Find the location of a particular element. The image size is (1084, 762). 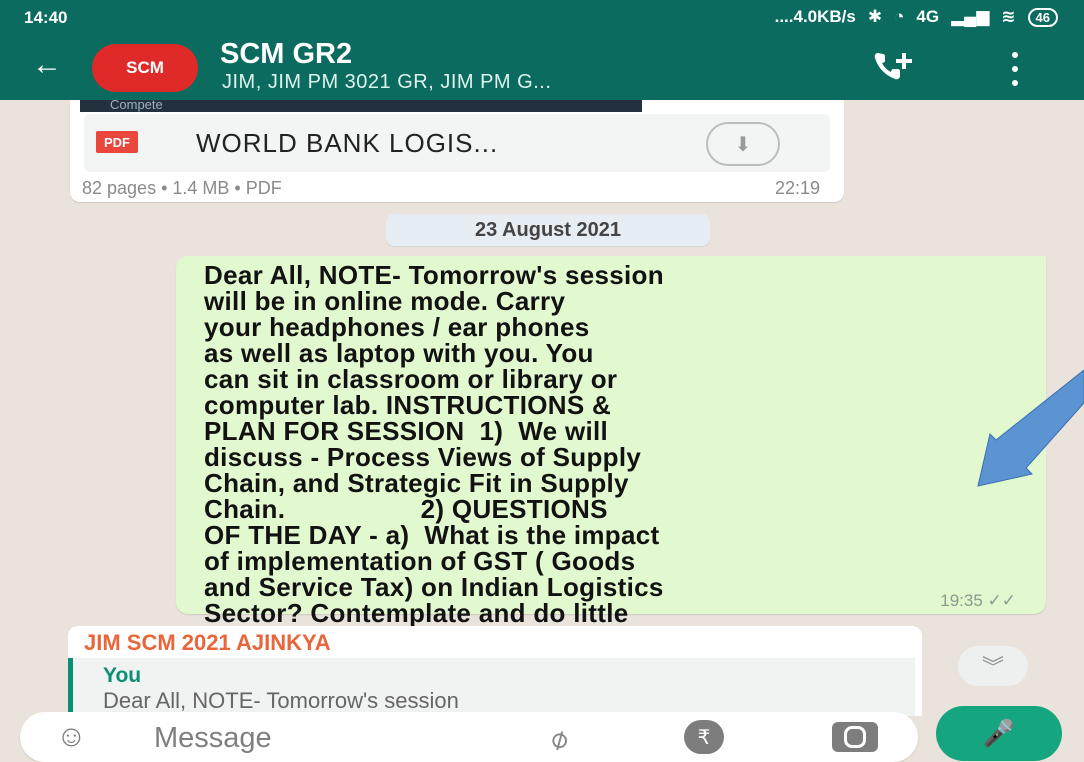

quoted-author: You is located at coordinates (122, 675).